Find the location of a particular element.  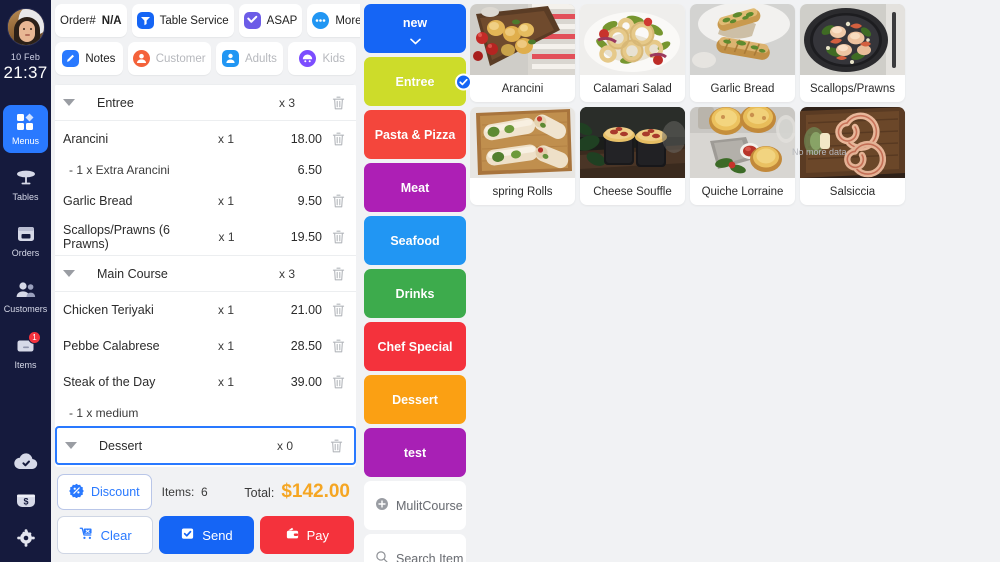

cash-drawer-icon: $ is located at coordinates (26, 500).